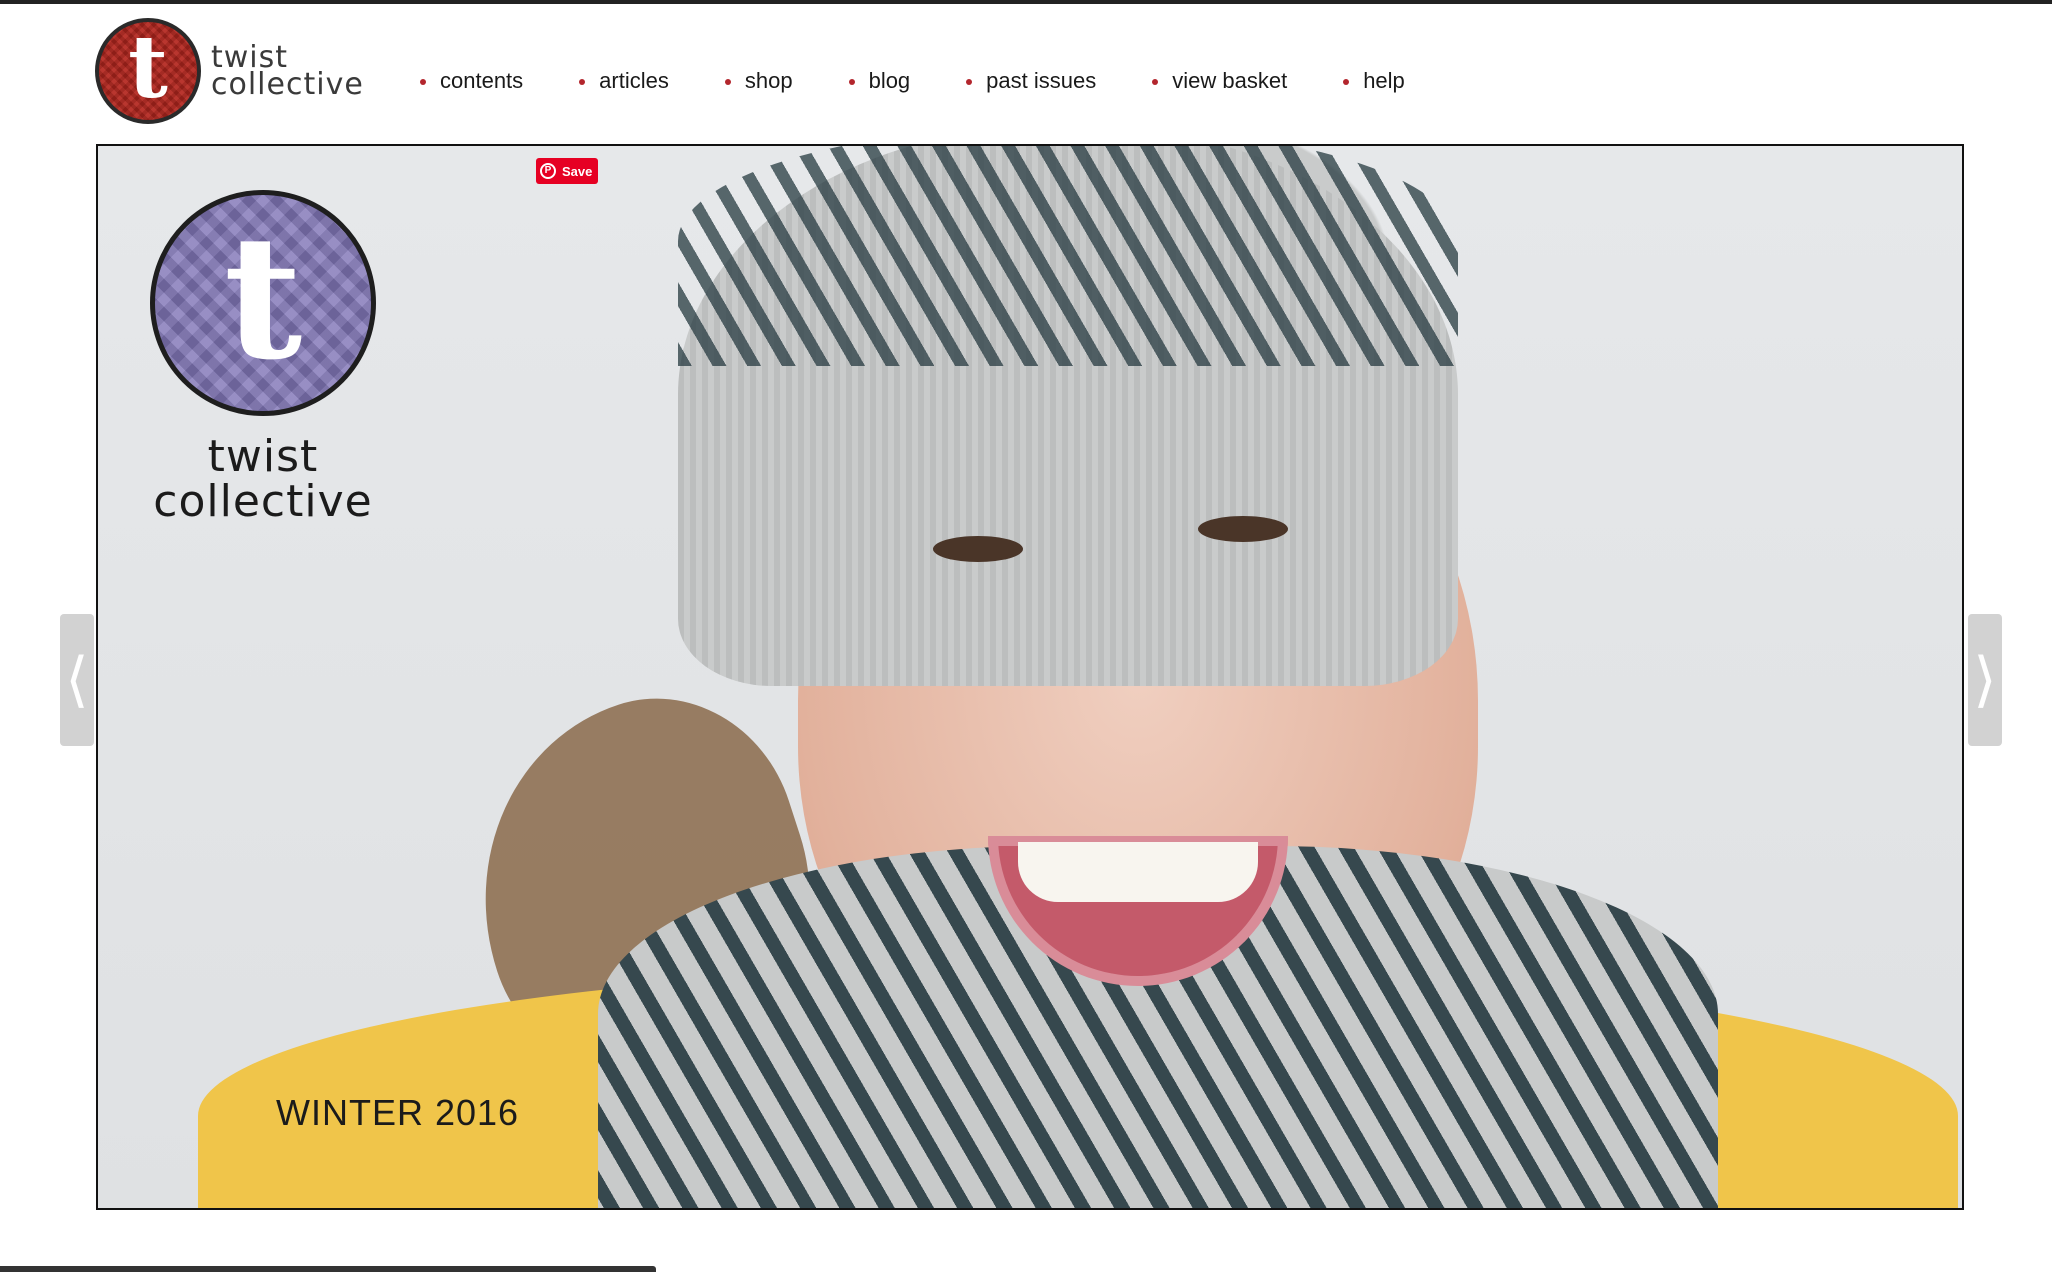 The height and width of the screenshot is (1272, 2052). I want to click on nav-item-articles: articles, so click(624, 81).